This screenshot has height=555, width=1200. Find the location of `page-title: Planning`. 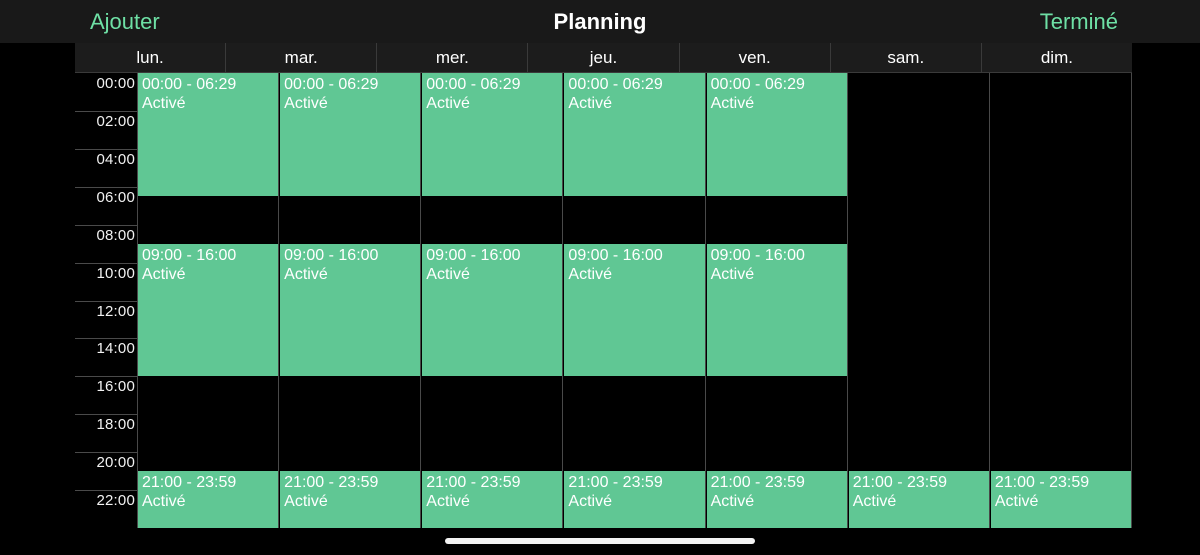

page-title: Planning is located at coordinates (600, 21).